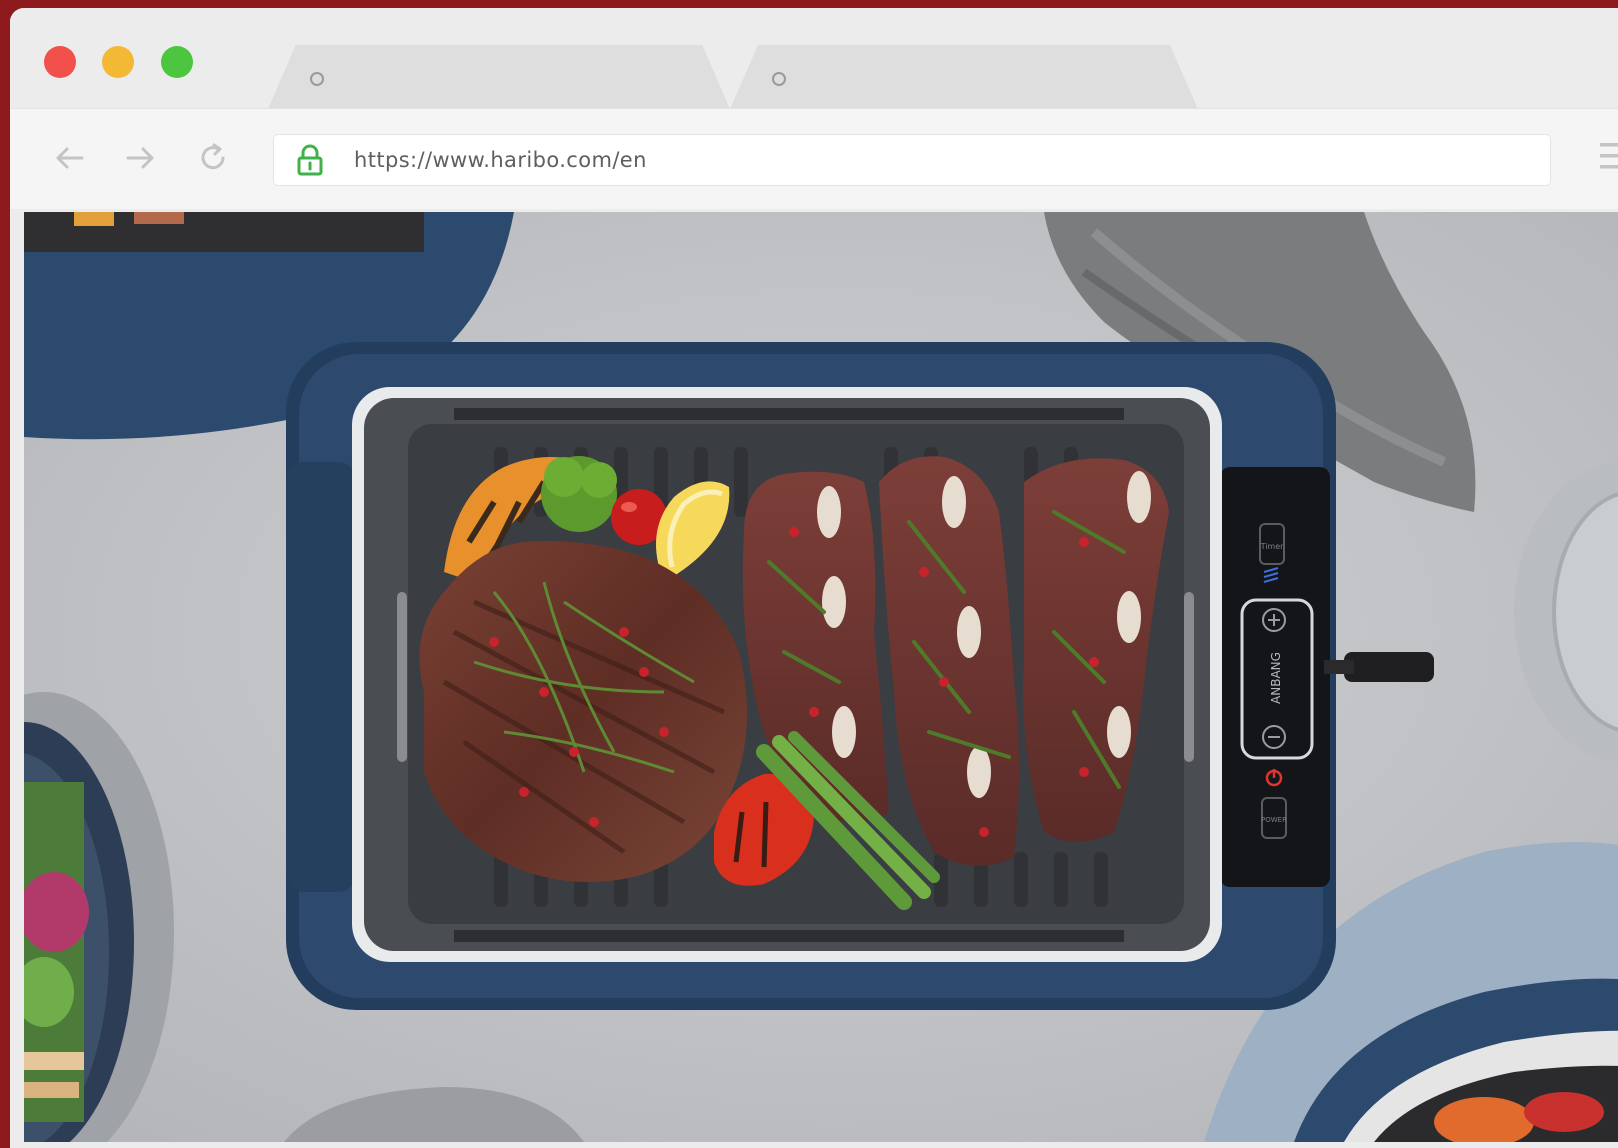  I want to click on menu-icon, so click(1606, 156).